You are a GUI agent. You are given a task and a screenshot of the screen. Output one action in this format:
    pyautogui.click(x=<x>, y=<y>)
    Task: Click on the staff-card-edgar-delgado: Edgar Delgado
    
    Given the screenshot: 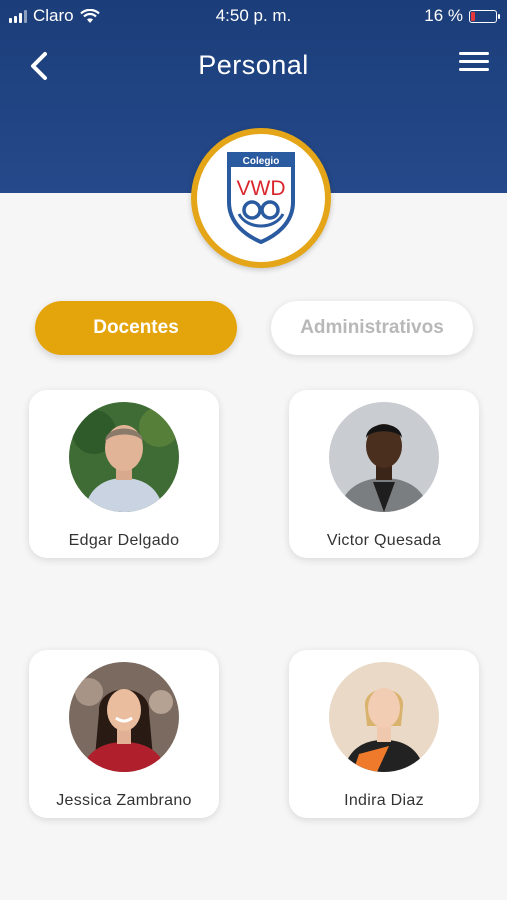 What is the action you would take?
    pyautogui.click(x=124, y=474)
    